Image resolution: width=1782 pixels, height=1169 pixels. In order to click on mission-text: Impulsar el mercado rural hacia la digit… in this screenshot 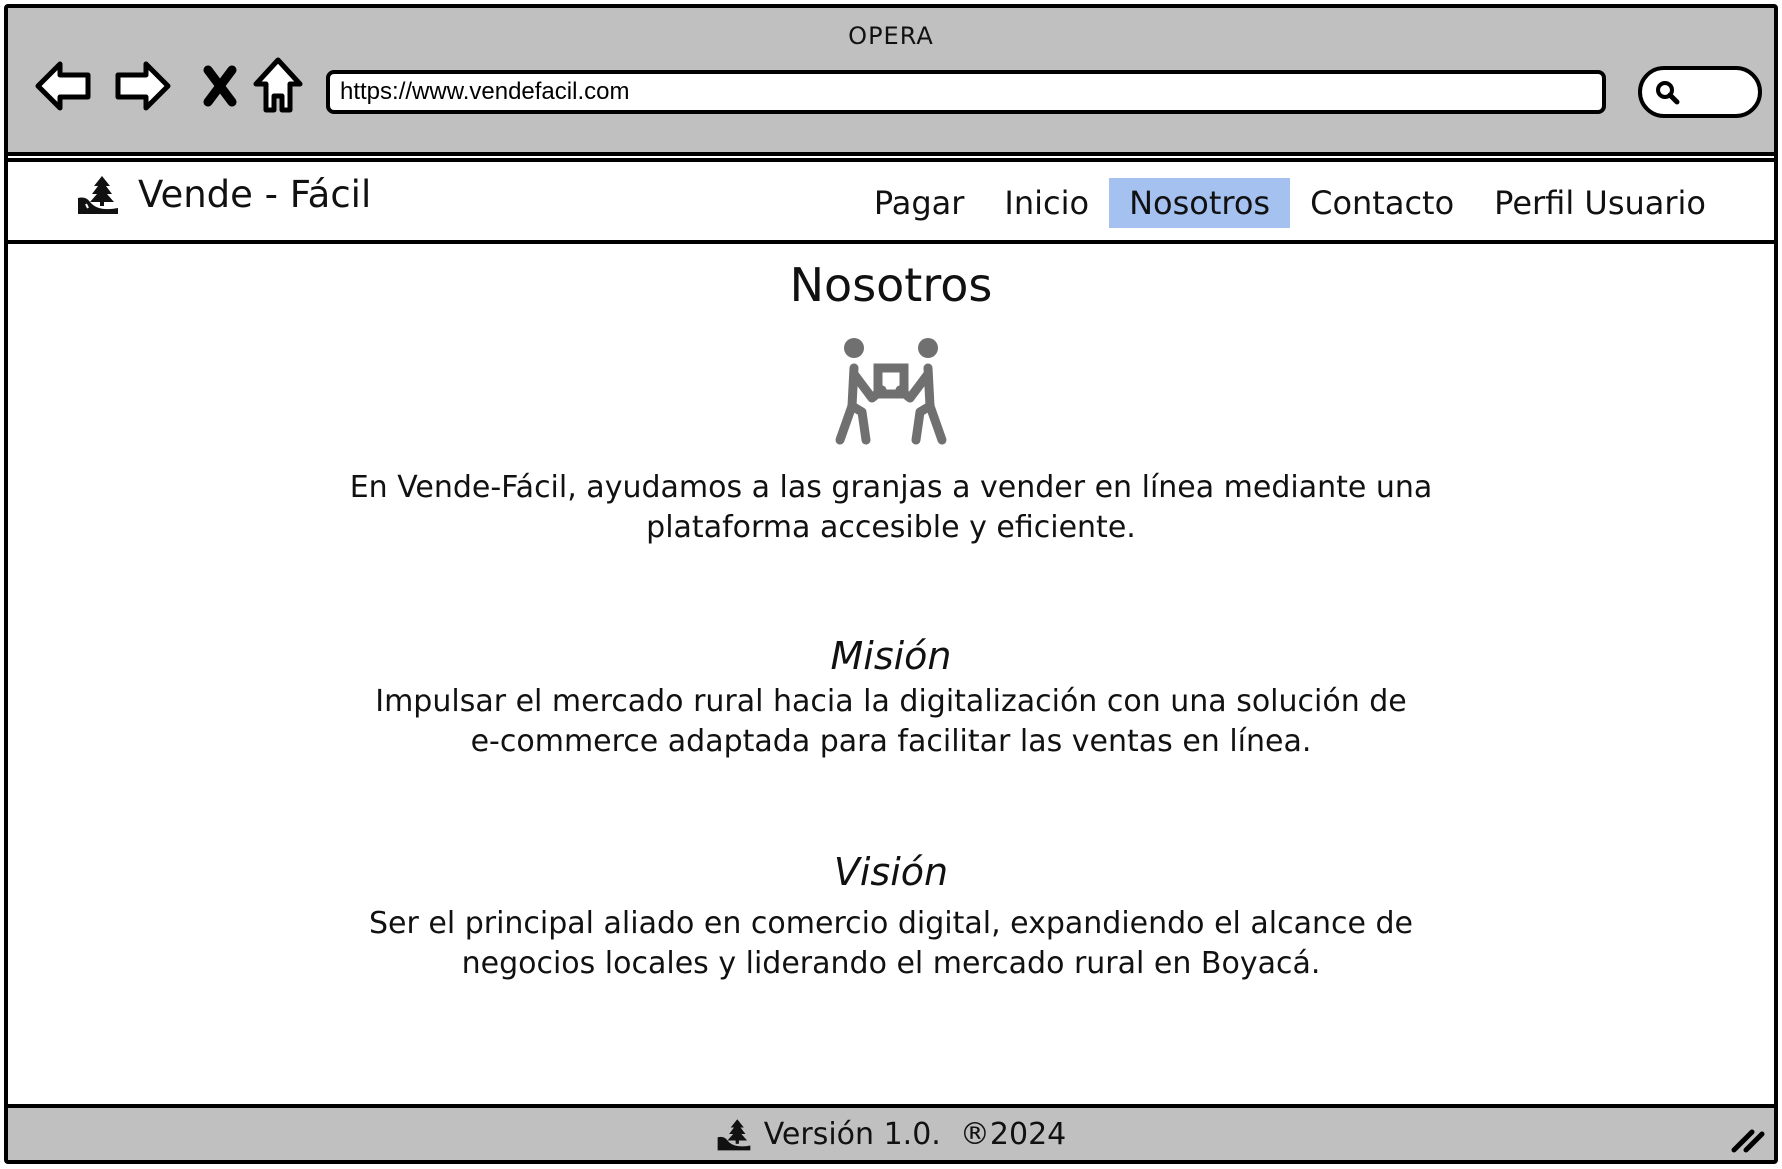, I will do `click(891, 722)`.